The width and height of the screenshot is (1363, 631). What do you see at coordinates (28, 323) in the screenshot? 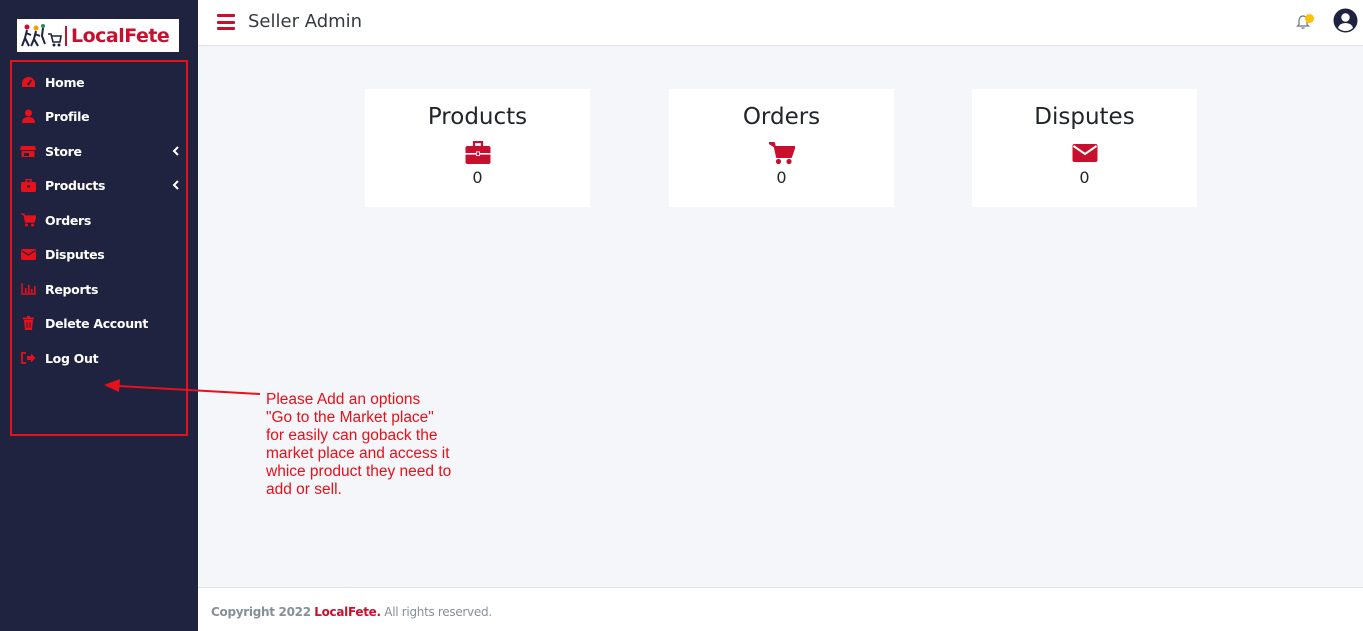
I see `trash-icon` at bounding box center [28, 323].